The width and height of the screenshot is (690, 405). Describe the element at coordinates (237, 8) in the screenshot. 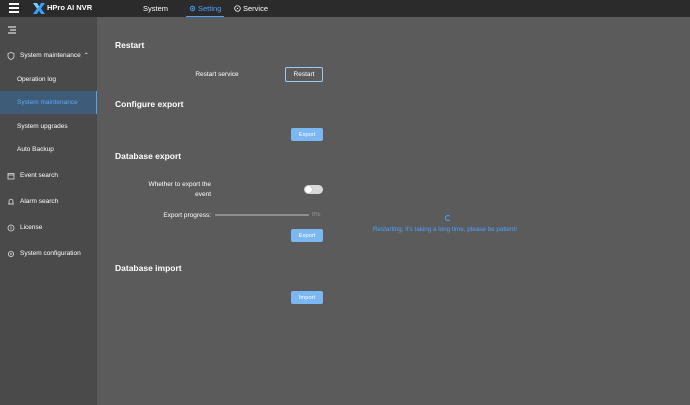

I see `compass-icon` at that location.